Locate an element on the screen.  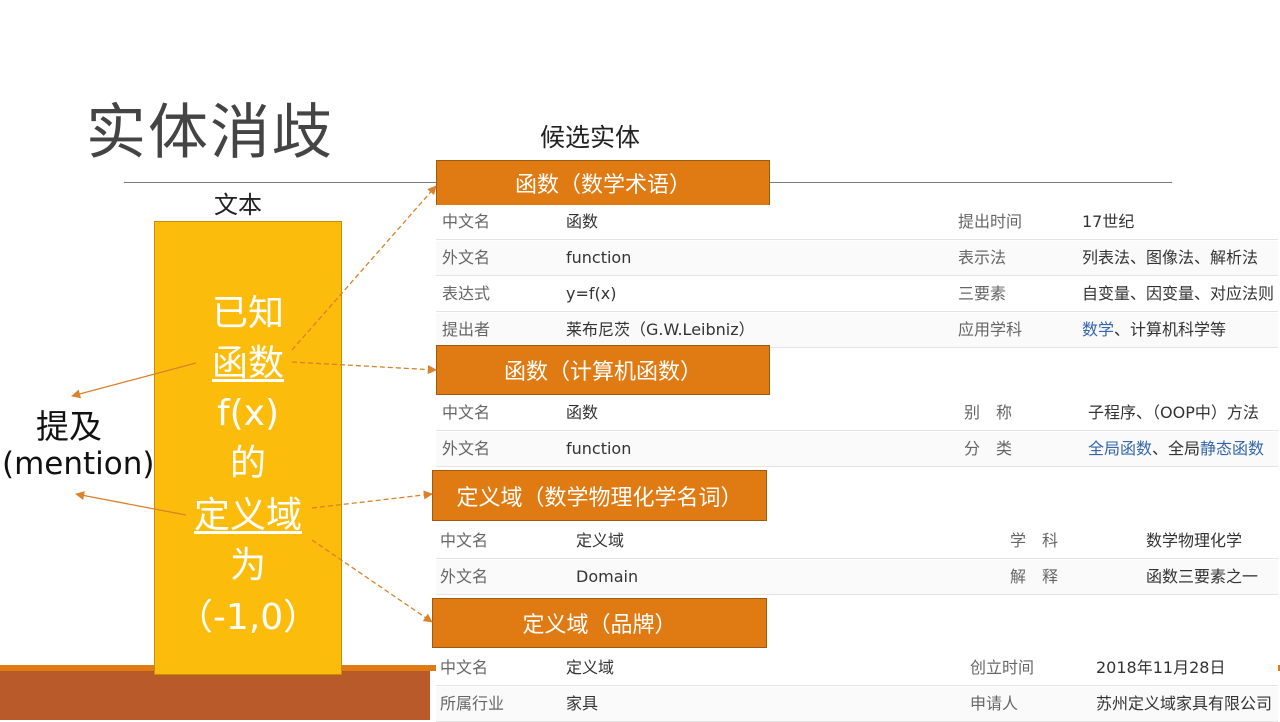
mention-domain: 定义域 is located at coordinates (247, 515).